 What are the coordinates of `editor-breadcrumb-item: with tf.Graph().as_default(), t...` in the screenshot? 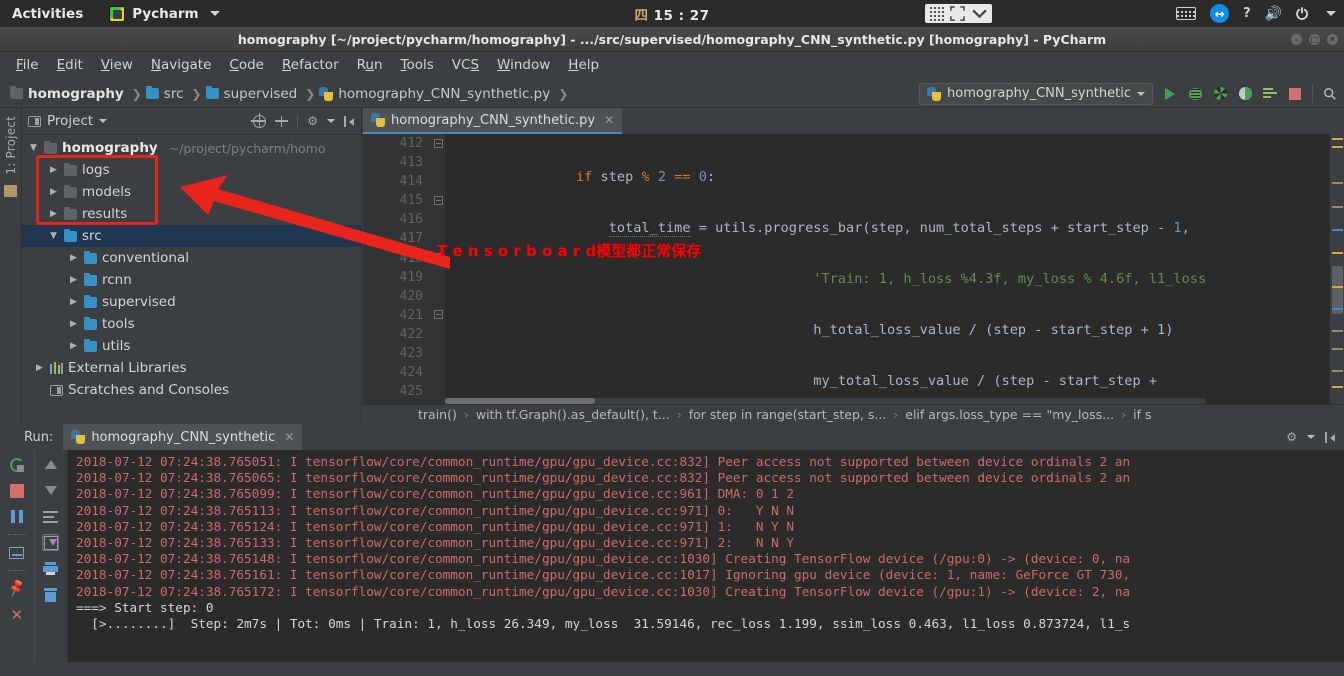 It's located at (573, 414).